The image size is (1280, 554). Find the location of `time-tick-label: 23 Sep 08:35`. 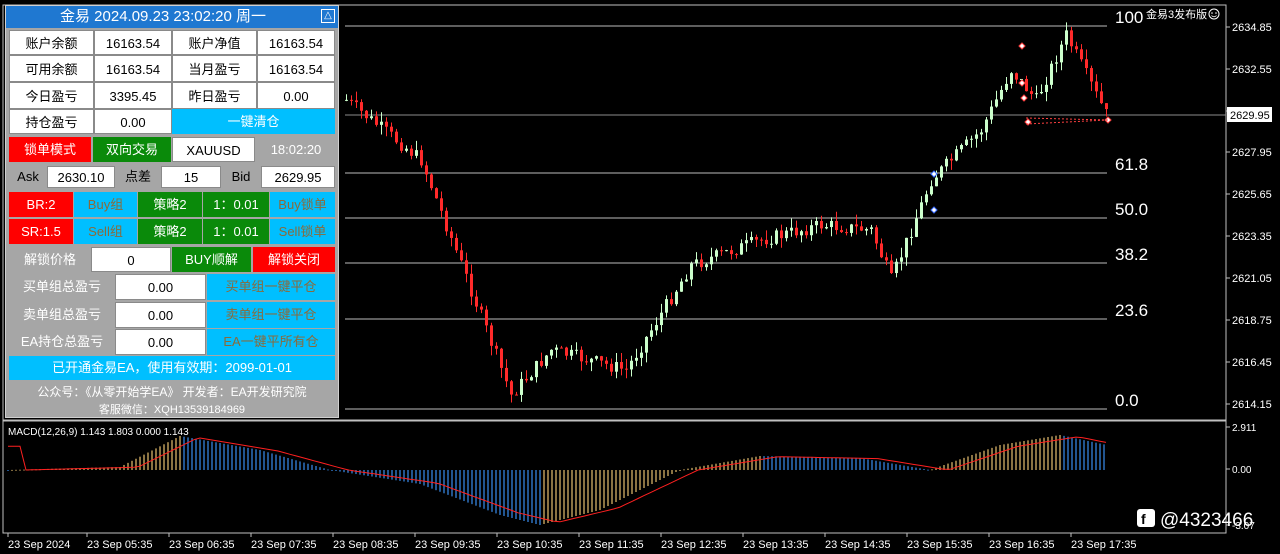

time-tick-label: 23 Sep 08:35 is located at coordinates (365, 545).